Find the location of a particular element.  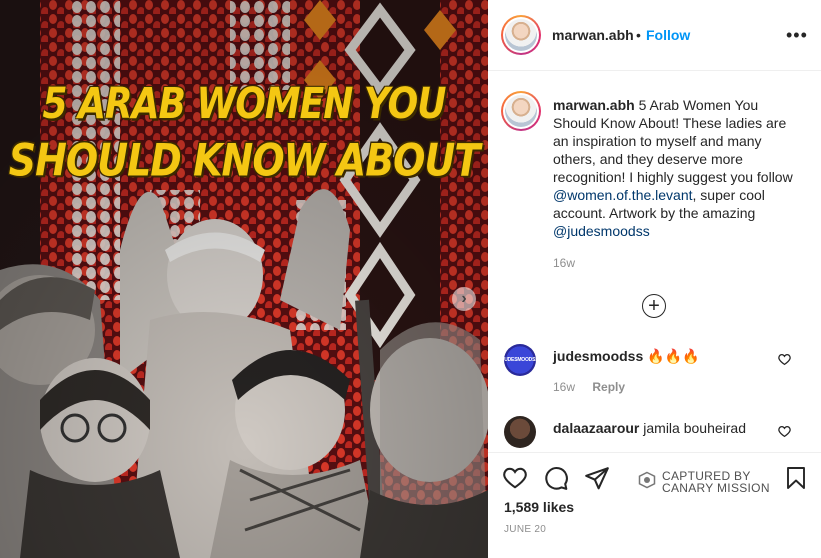

post-header: marwan.abh • Follow ••• is located at coordinates (654, 35).